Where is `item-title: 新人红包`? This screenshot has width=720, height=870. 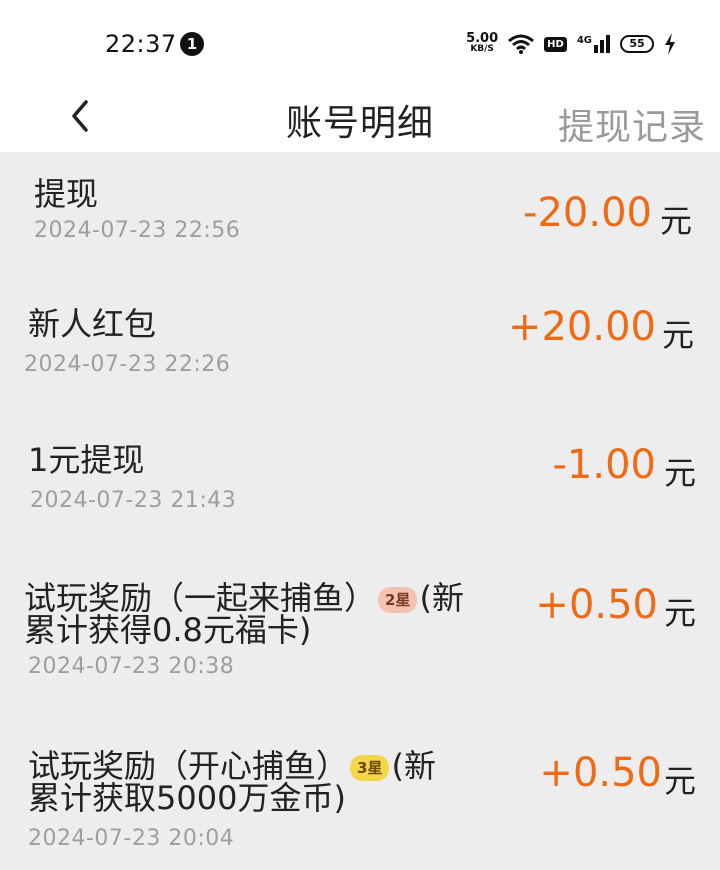 item-title: 新人红包 is located at coordinates (92, 324).